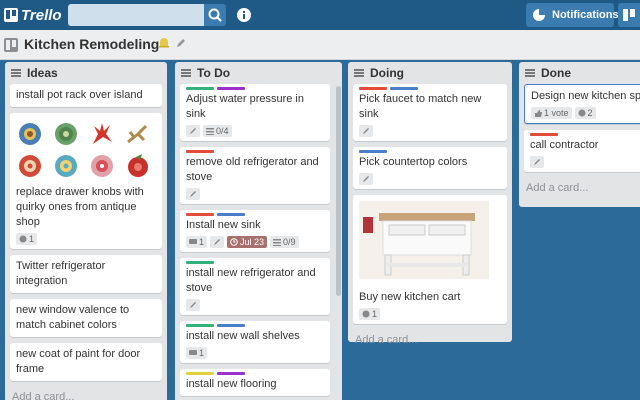 The image size is (640, 400). Describe the element at coordinates (289, 242) in the screenshot. I see `checklist-count: 0/9` at that location.